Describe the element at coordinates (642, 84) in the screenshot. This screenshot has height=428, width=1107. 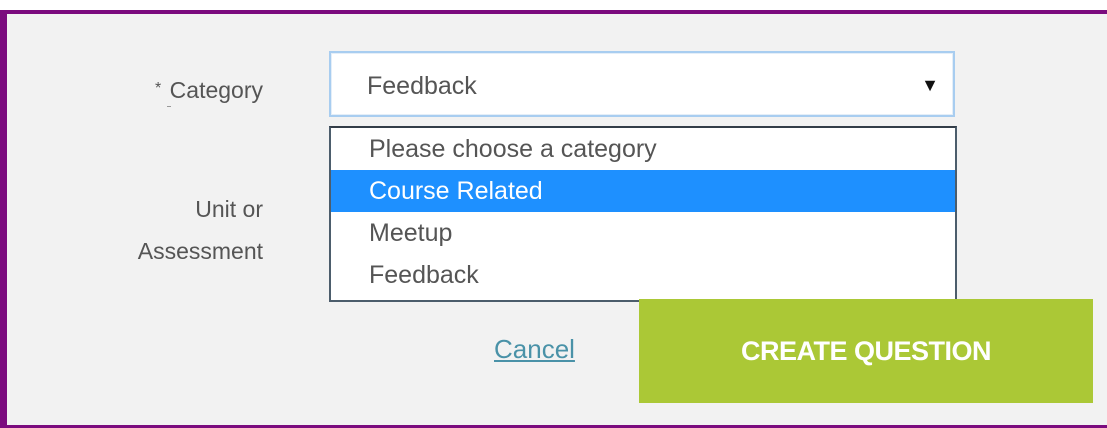
I see `category-select: Feedback ▼` at that location.